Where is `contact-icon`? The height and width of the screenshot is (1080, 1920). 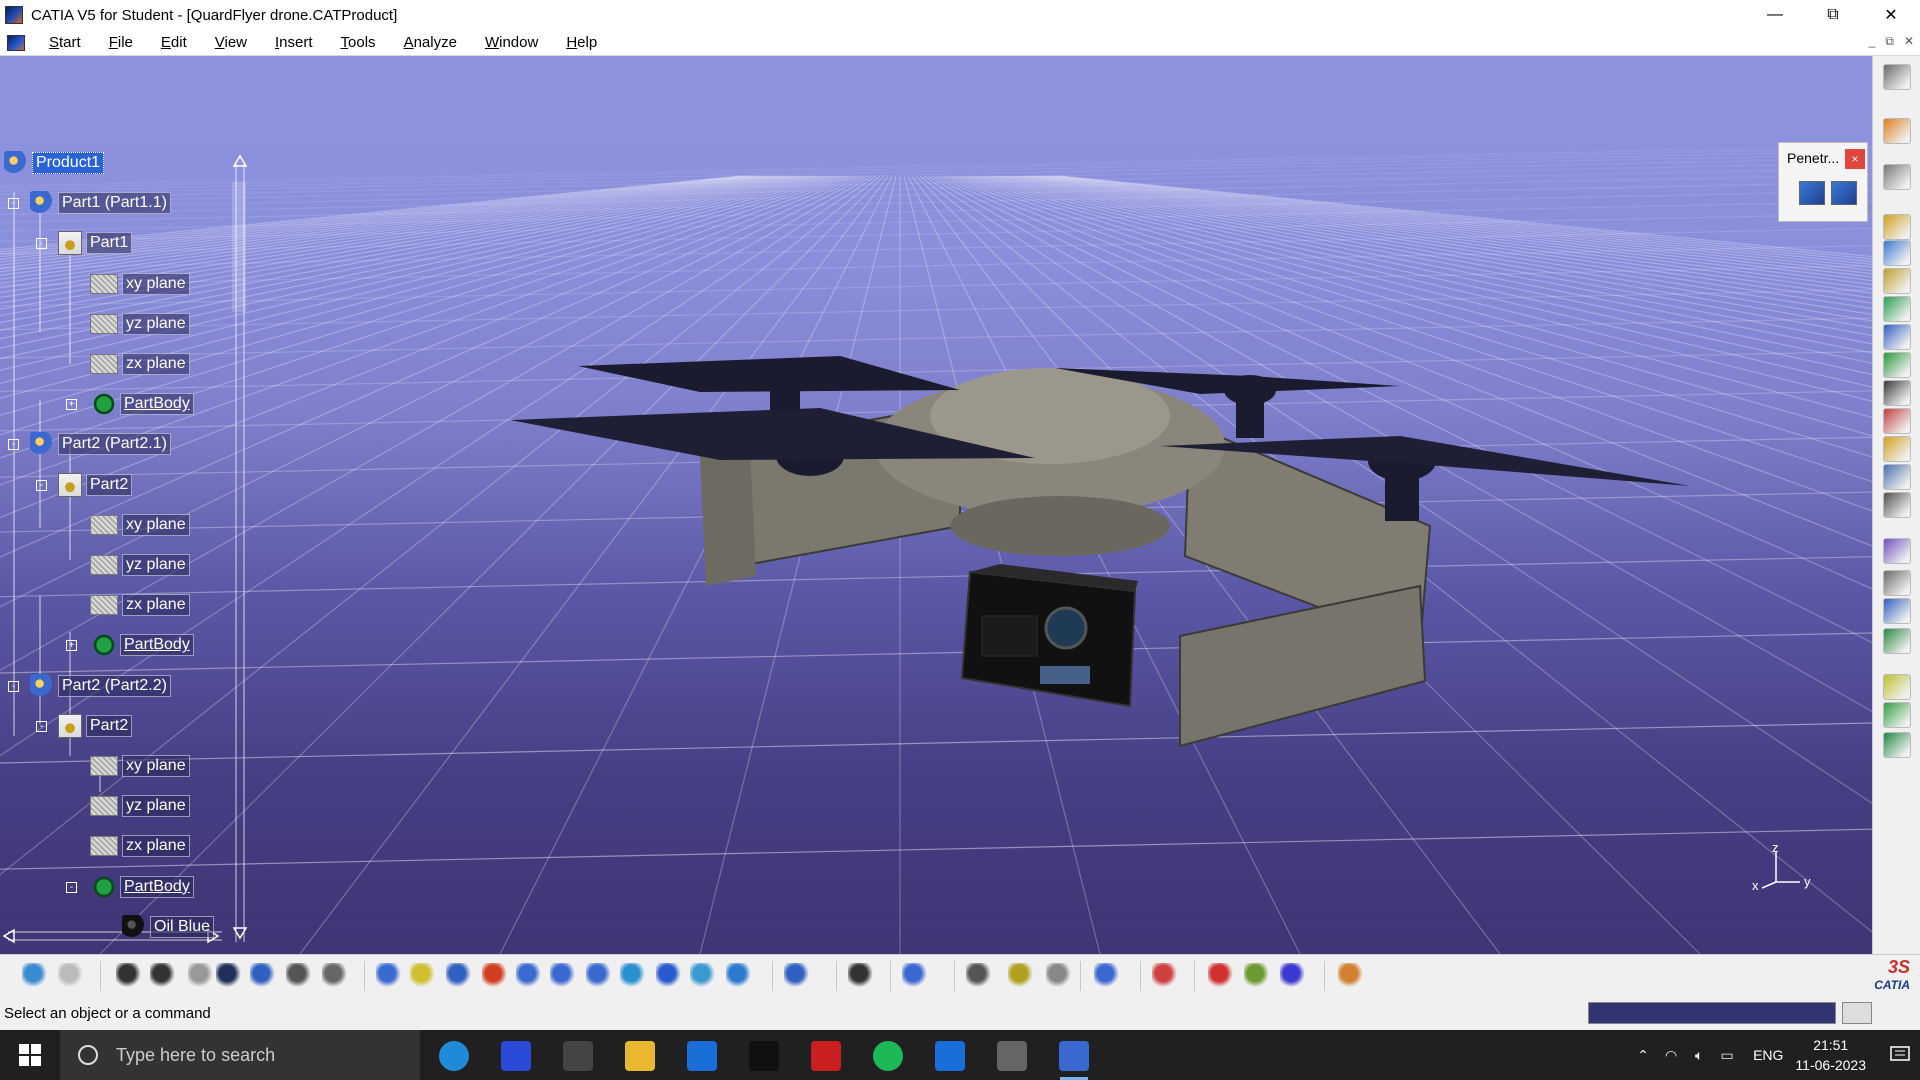 contact-icon is located at coordinates (1897, 715).